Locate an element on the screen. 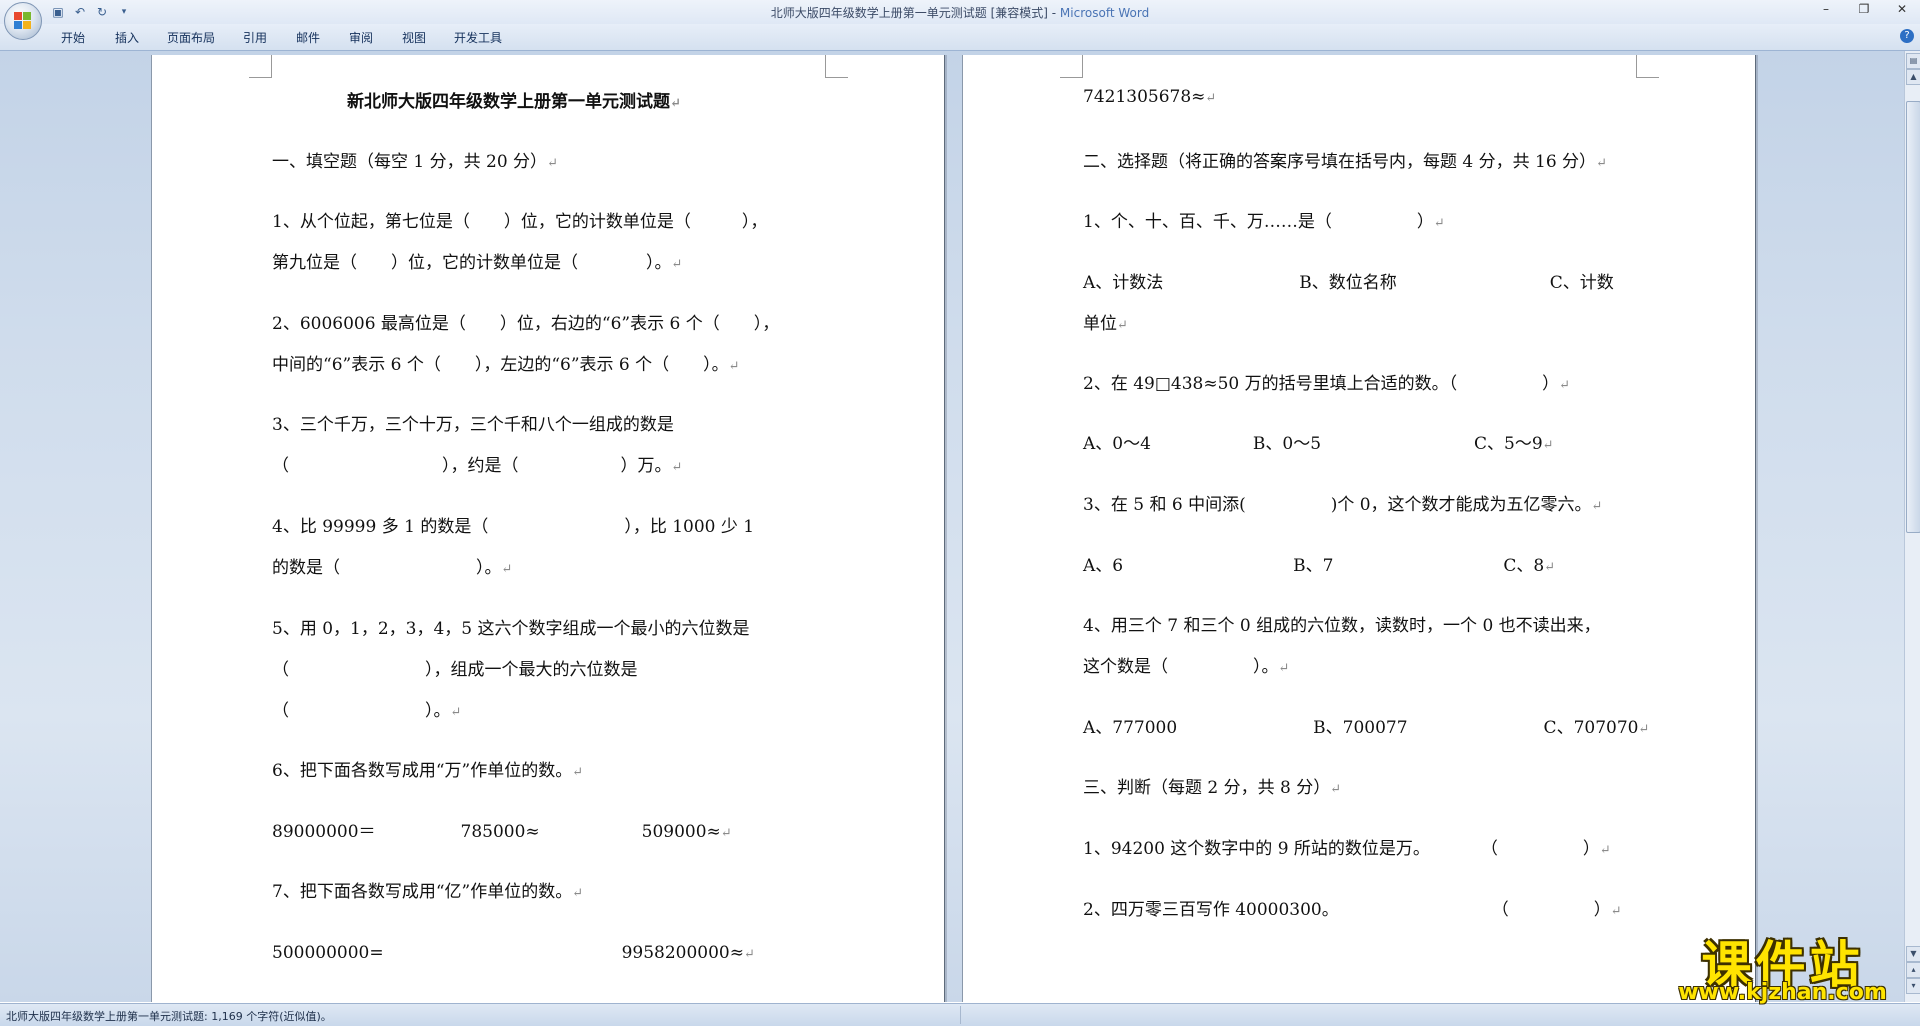  tab-developer: 开发工具 is located at coordinates (478, 37).